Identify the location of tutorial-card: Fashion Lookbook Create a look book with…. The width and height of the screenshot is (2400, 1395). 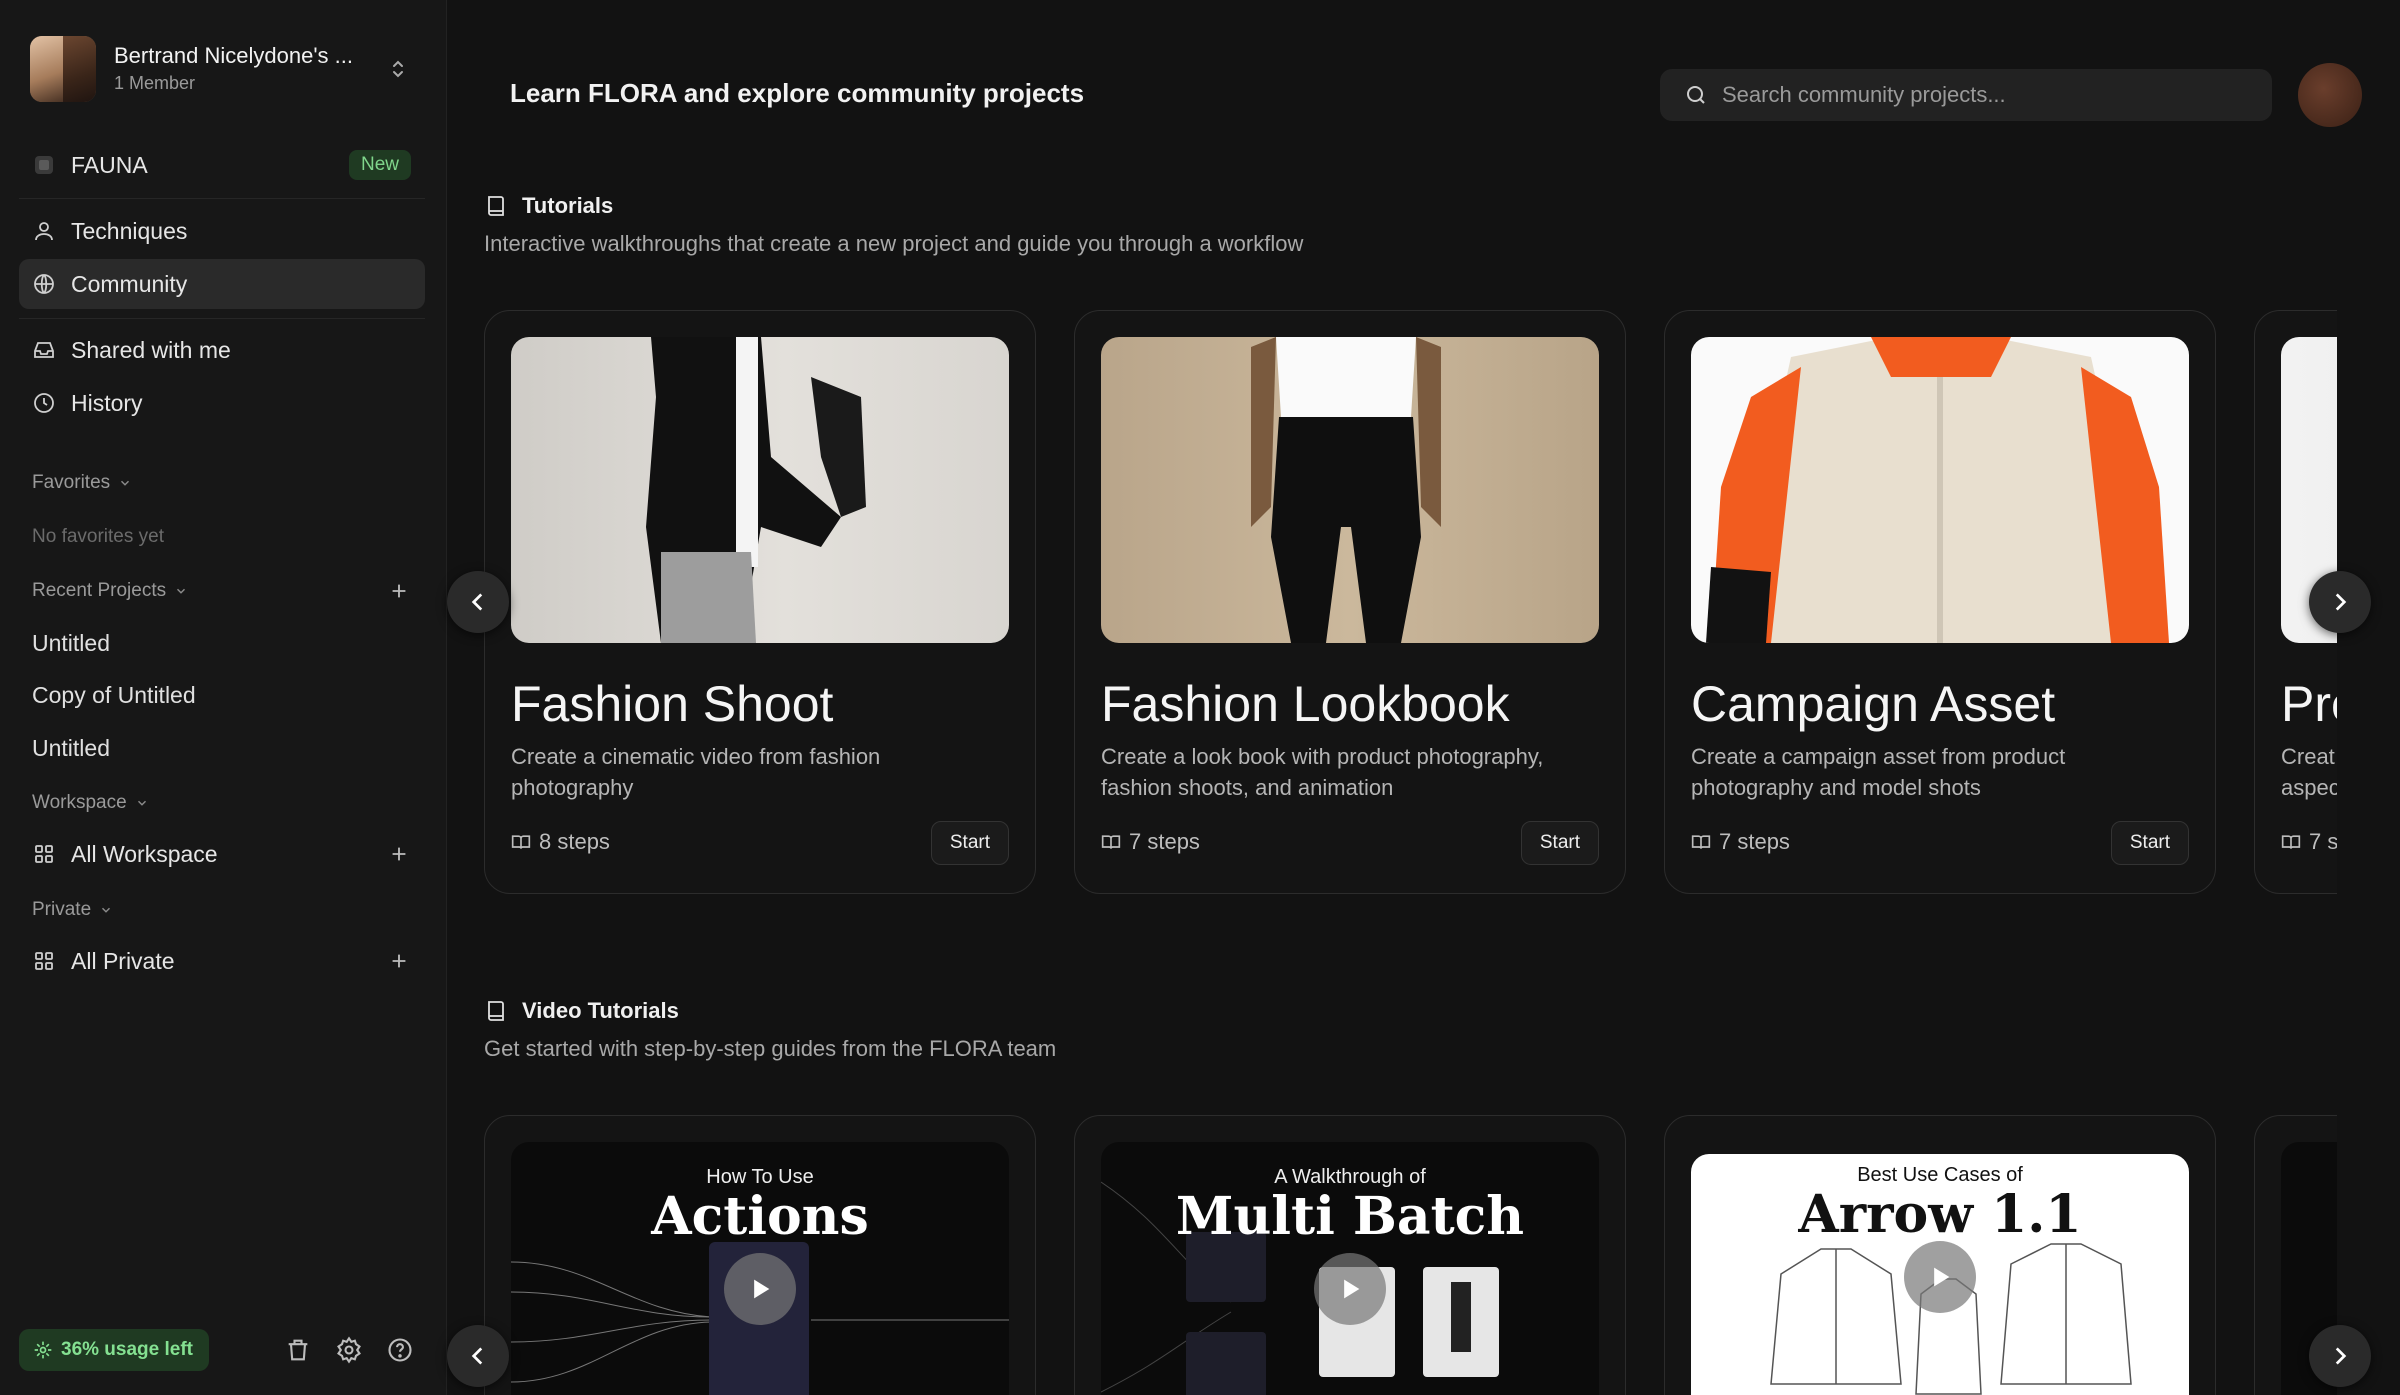
(1350, 602).